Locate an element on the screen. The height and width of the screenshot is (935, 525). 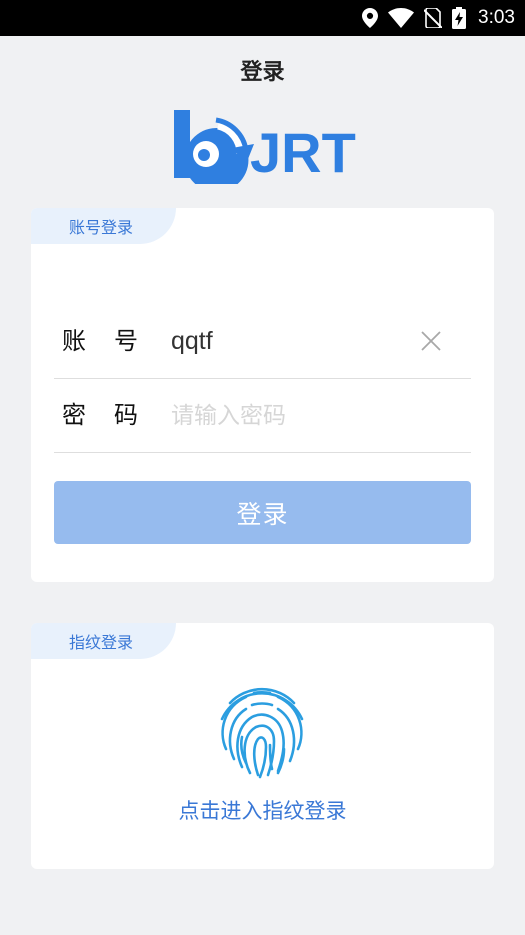
location-icon is located at coordinates (370, 18).